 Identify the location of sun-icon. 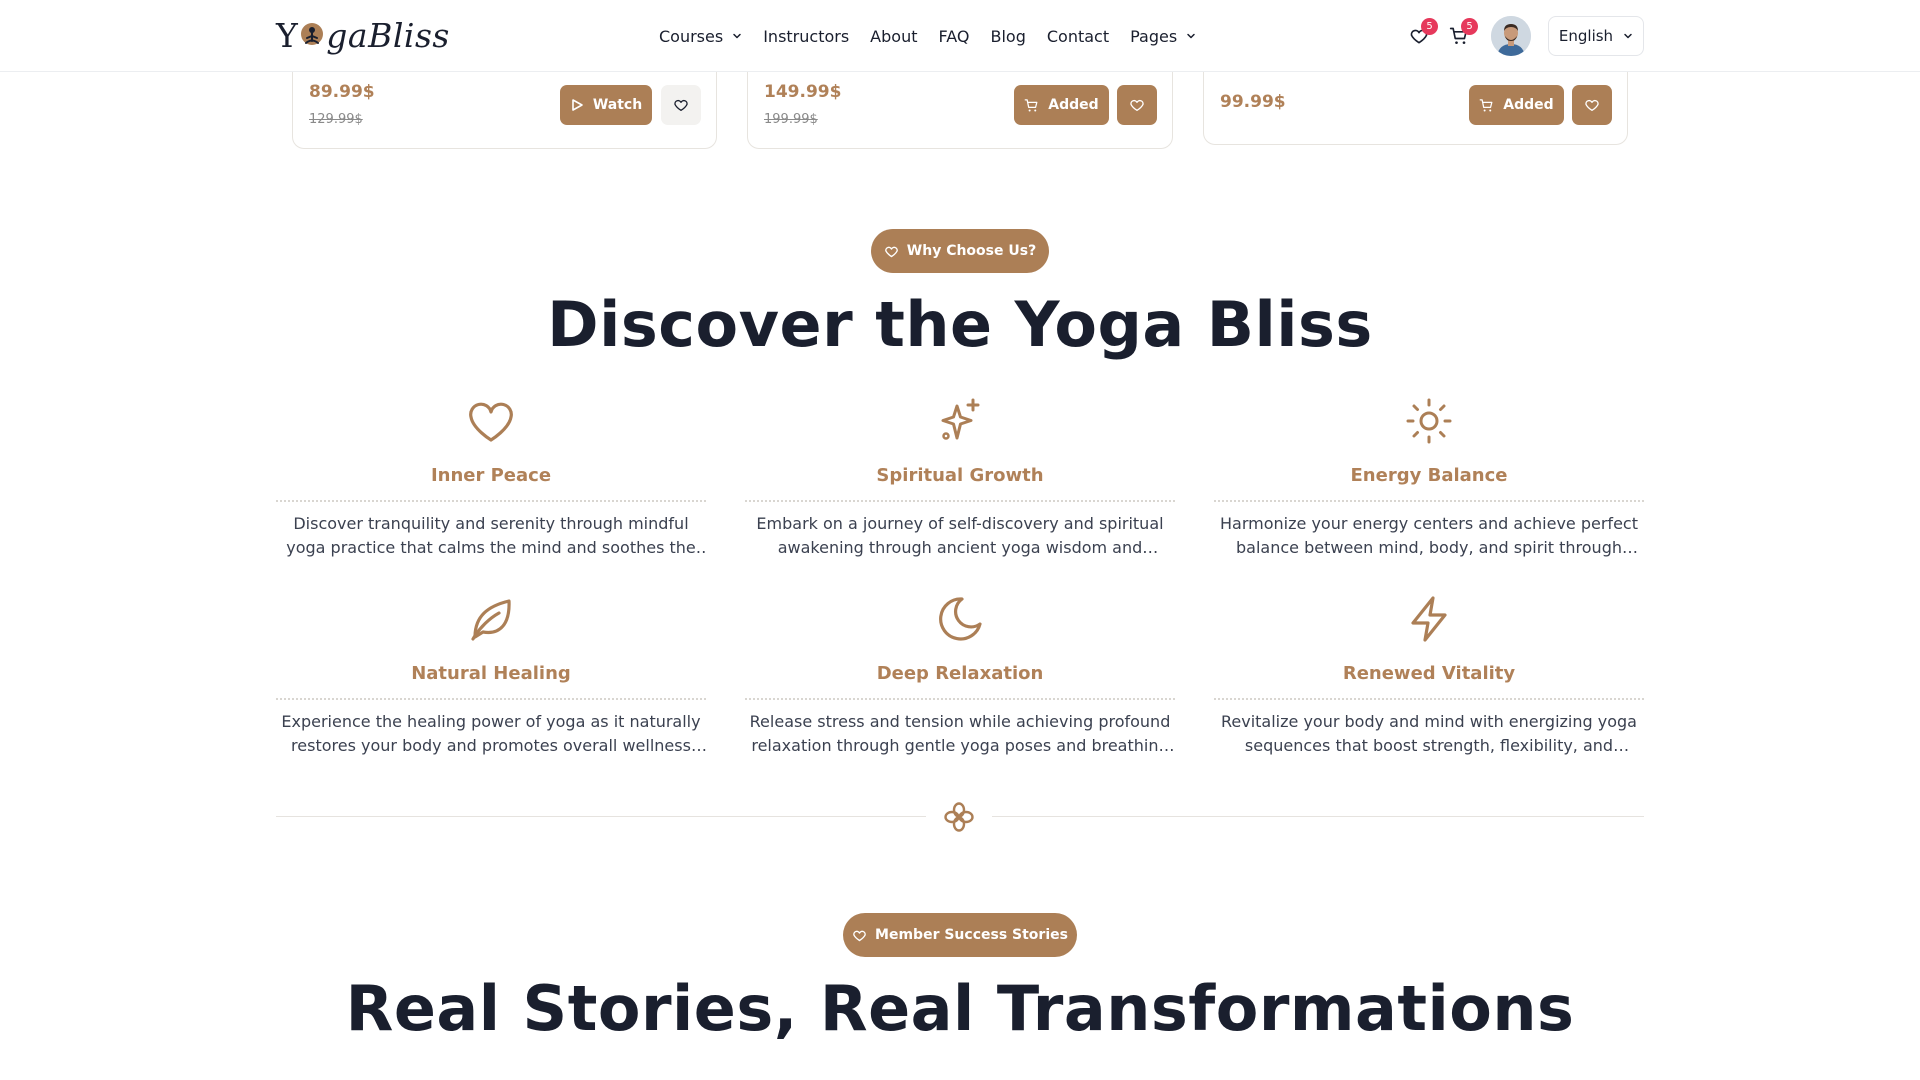
(1429, 421).